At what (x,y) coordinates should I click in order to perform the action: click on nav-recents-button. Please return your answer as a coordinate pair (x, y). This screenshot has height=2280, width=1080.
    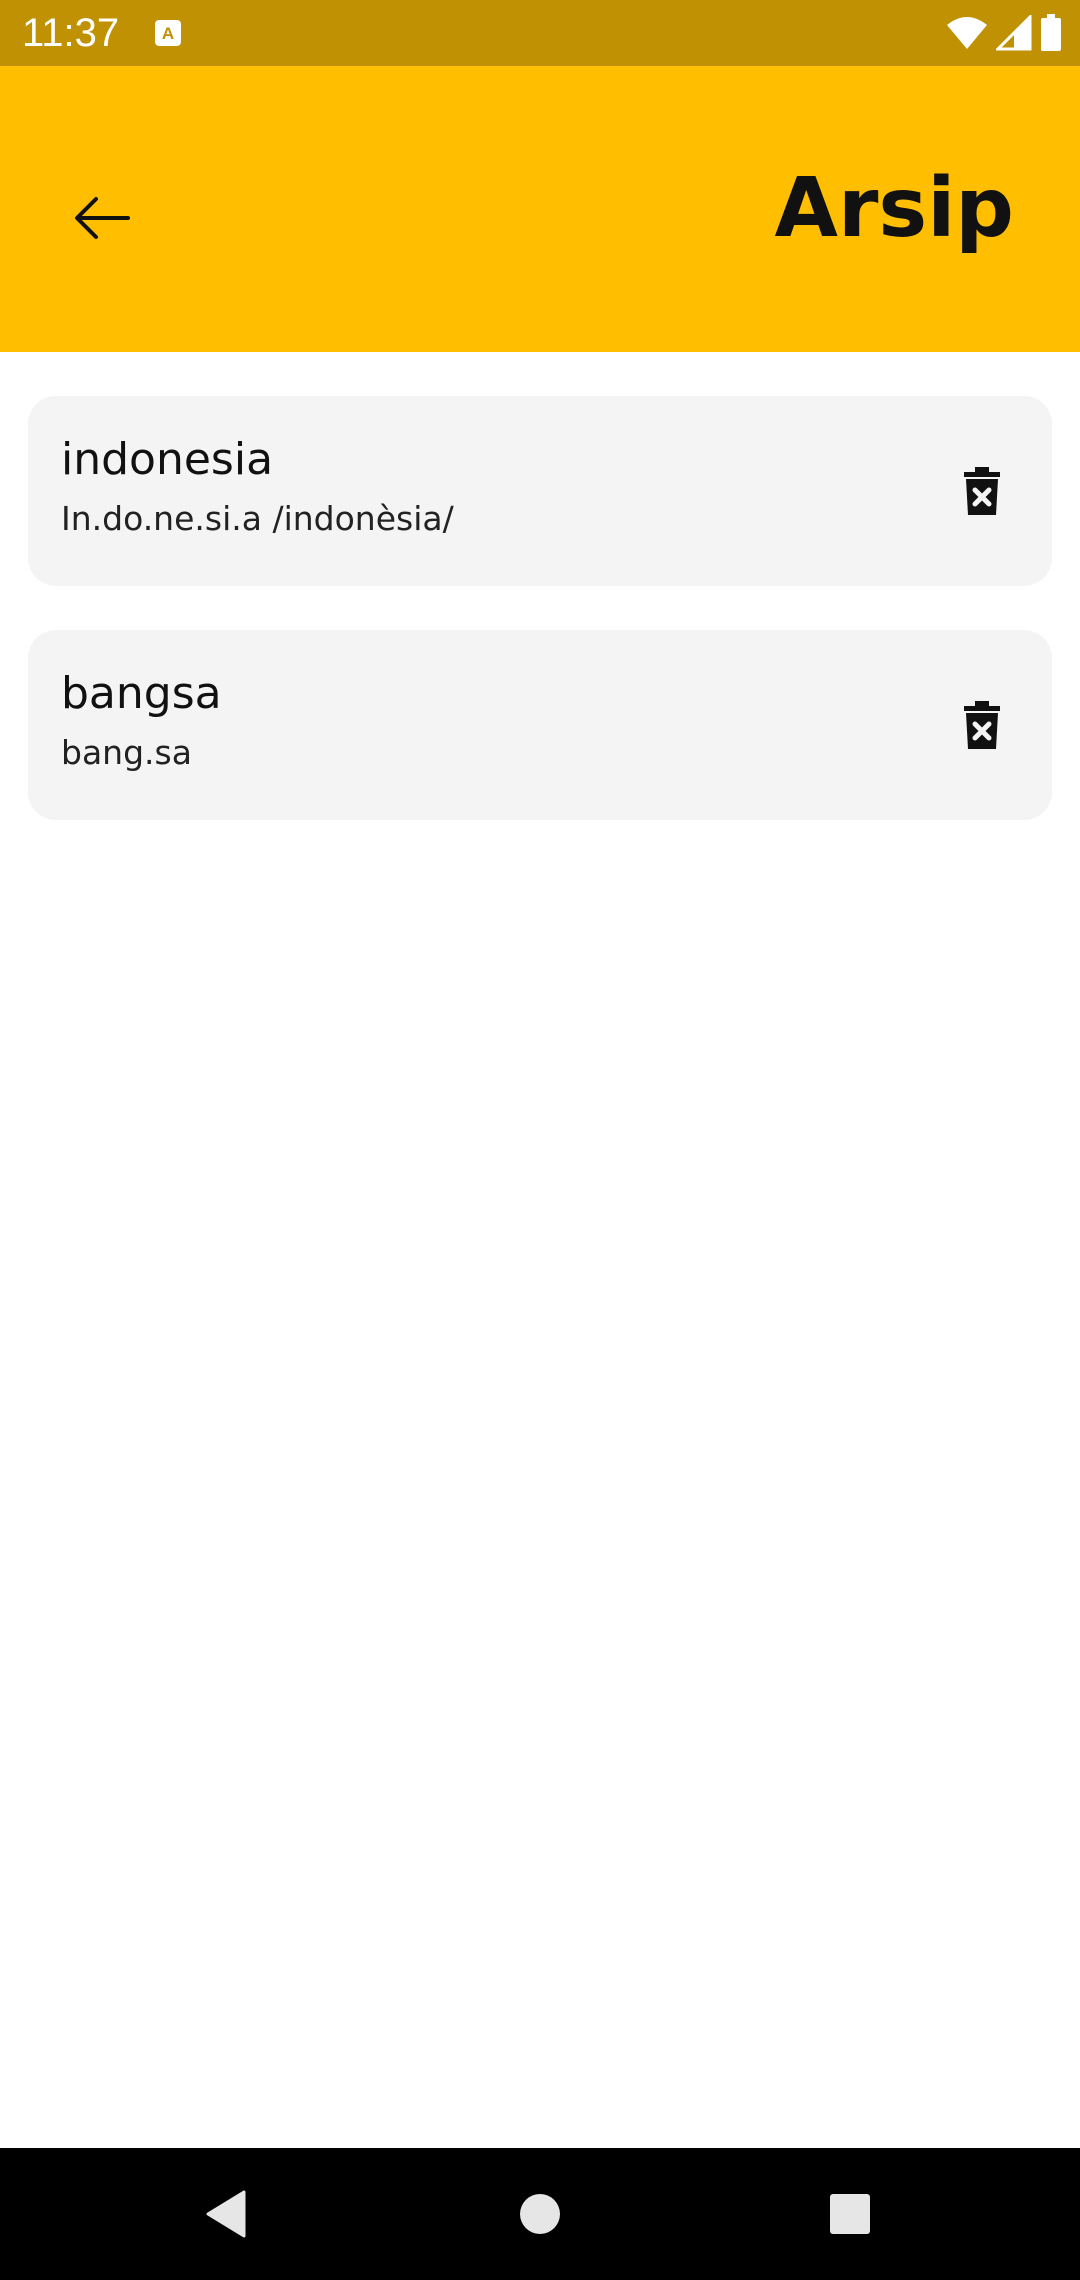
    Looking at the image, I should click on (850, 2214).